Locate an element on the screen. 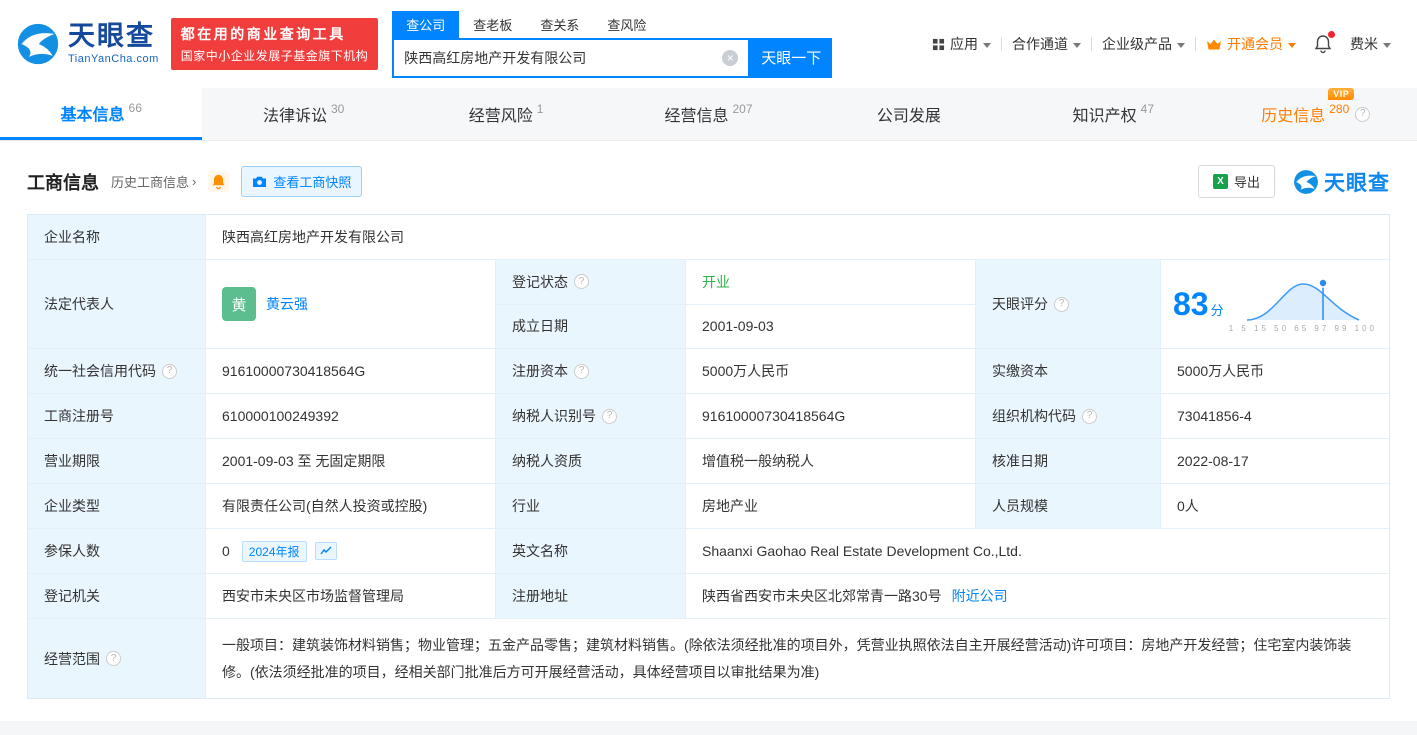  paid-capital-label: 实缴资本 is located at coordinates (1068, 371).